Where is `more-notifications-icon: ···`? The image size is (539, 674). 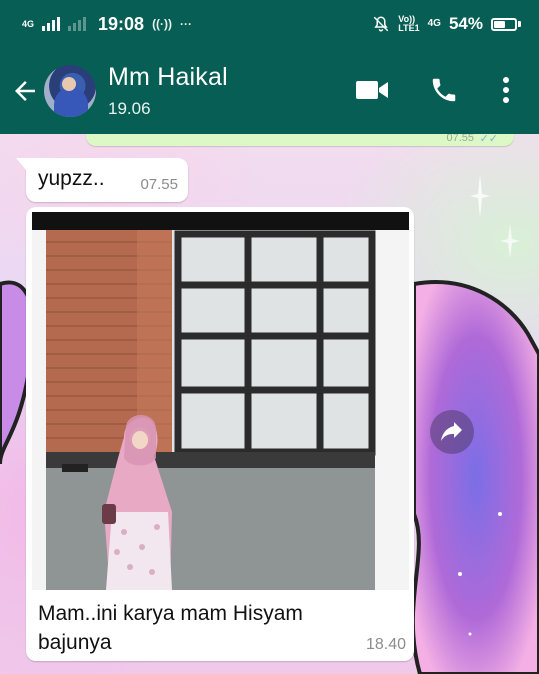
more-notifications-icon: ··· is located at coordinates (186, 24).